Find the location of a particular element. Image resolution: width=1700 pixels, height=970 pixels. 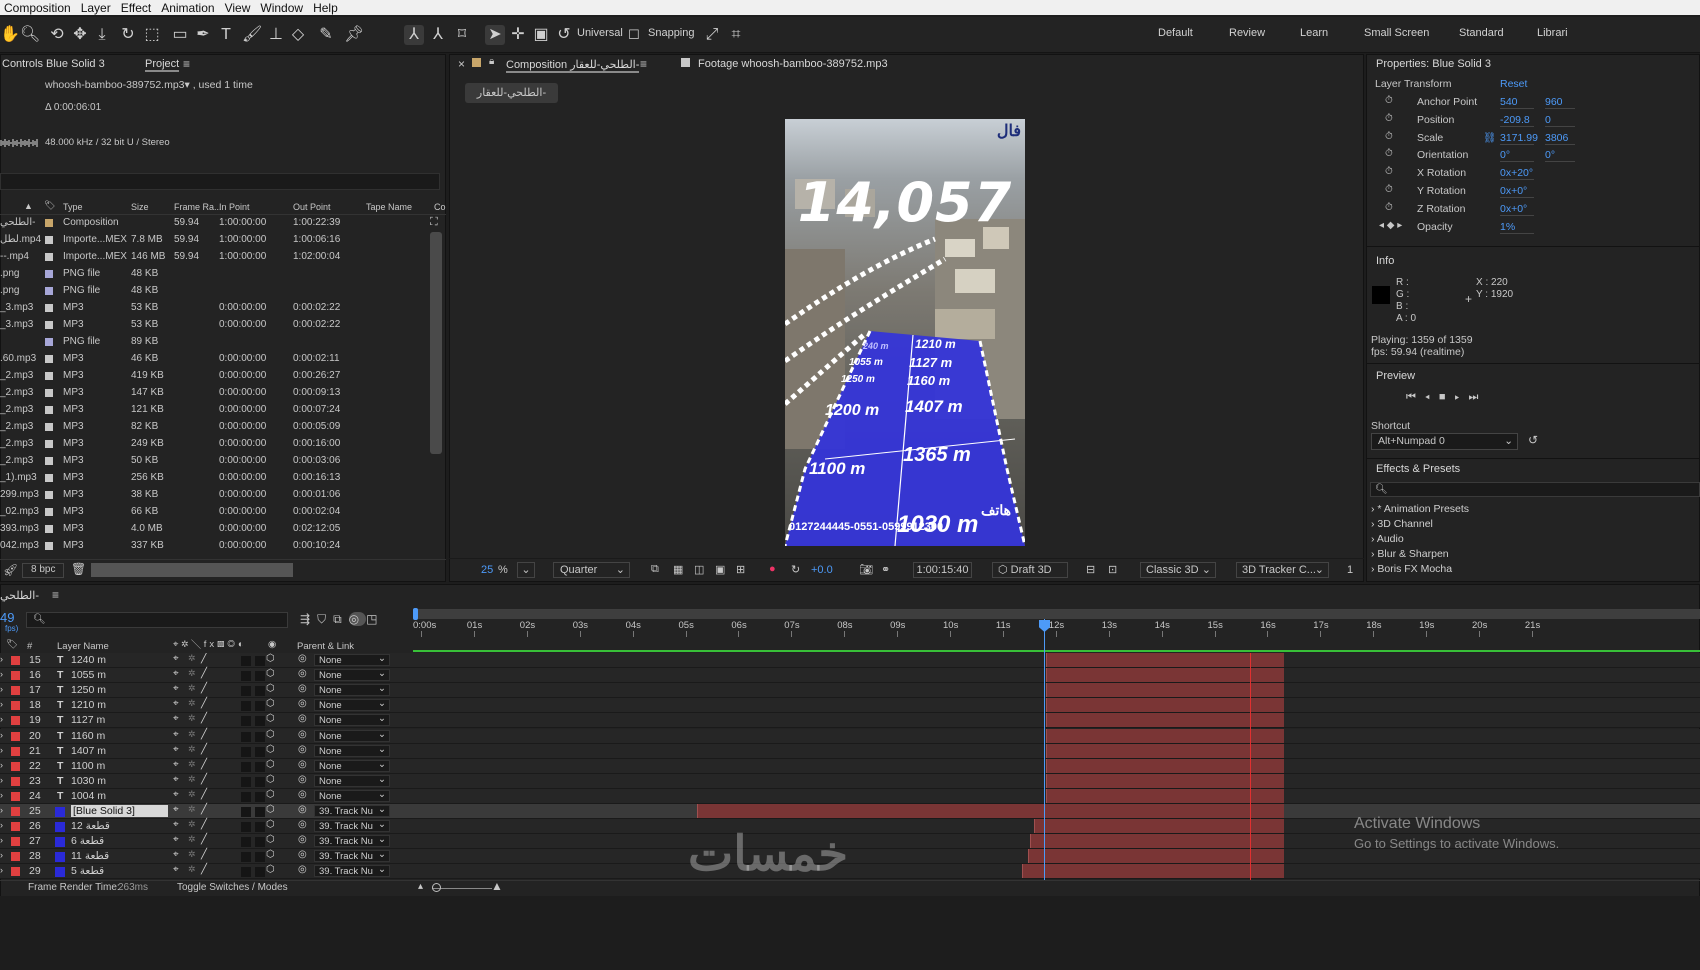

timeline-zoom-slider is located at coordinates (462, 888).